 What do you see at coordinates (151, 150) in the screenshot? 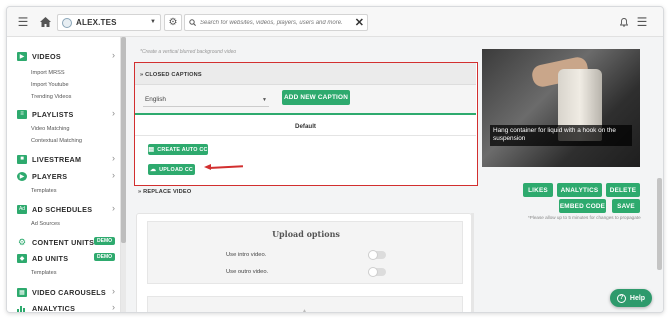
I see `cc-icon: ▤` at bounding box center [151, 150].